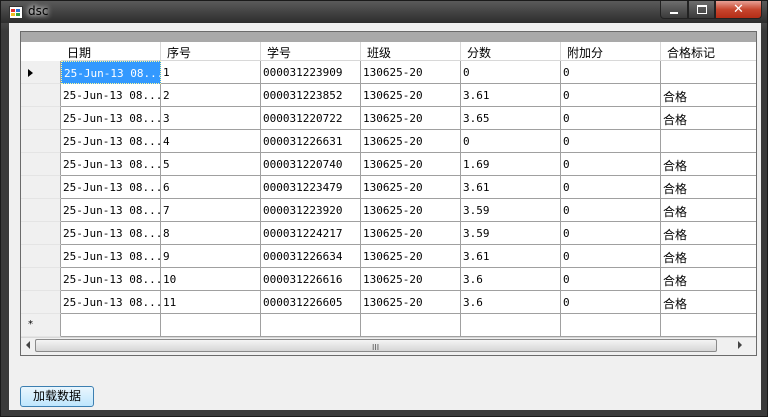 The width and height of the screenshot is (768, 417). What do you see at coordinates (211, 302) in the screenshot?
I see `table-cell-seq: 11` at bounding box center [211, 302].